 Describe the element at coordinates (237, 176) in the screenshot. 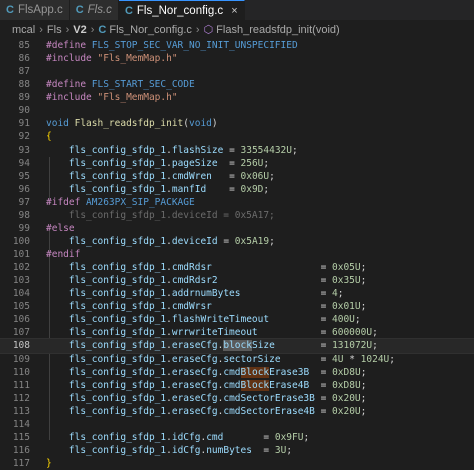

I see `code-line: 95 fls_config_sfdp_1.cmdWren = 0x06U;` at that location.